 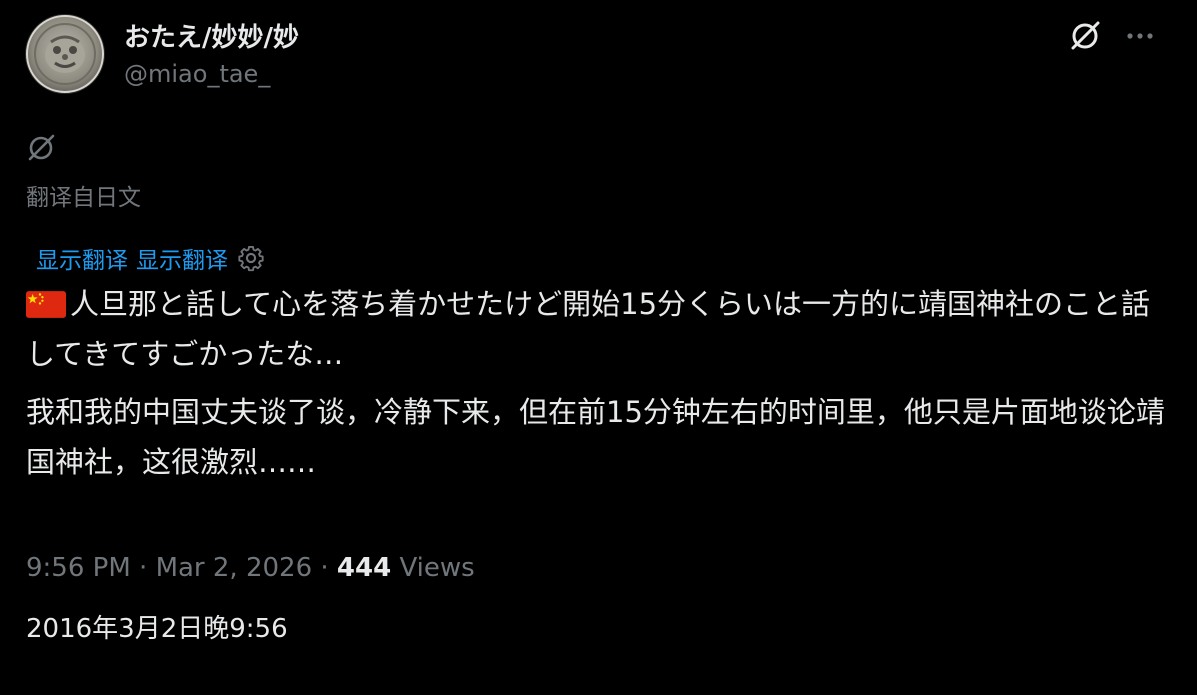 What do you see at coordinates (42, 147) in the screenshot?
I see `grok-translation-icon` at bounding box center [42, 147].